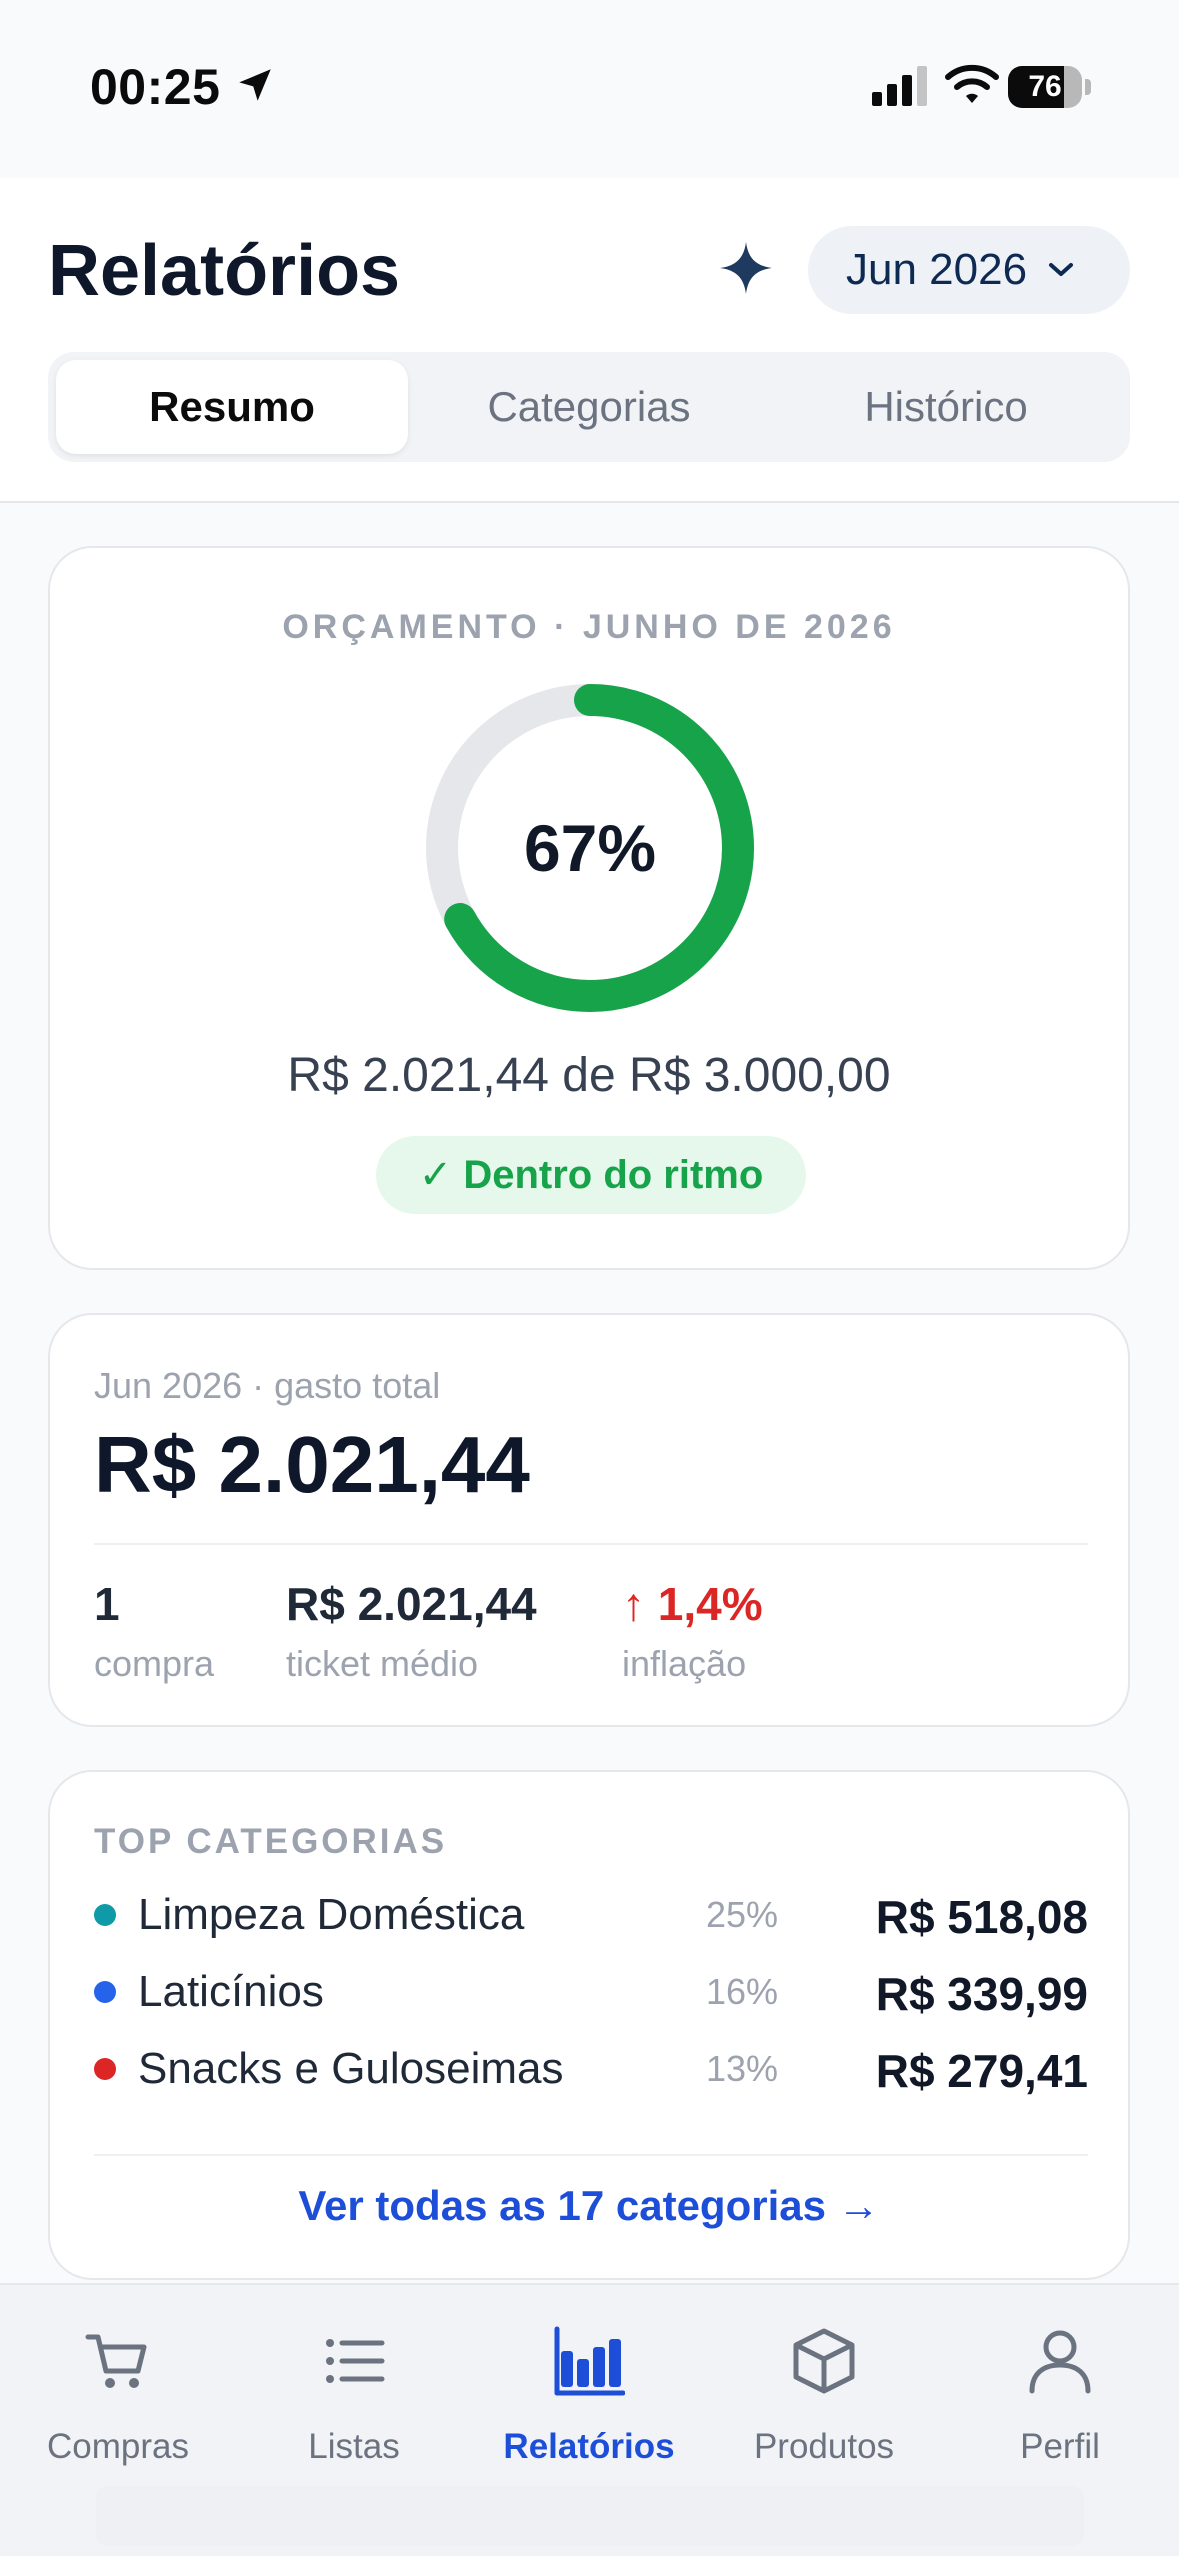 Image resolution: width=1179 pixels, height=2556 pixels. What do you see at coordinates (741, 2068) in the screenshot?
I see `category-percent: 13%` at bounding box center [741, 2068].